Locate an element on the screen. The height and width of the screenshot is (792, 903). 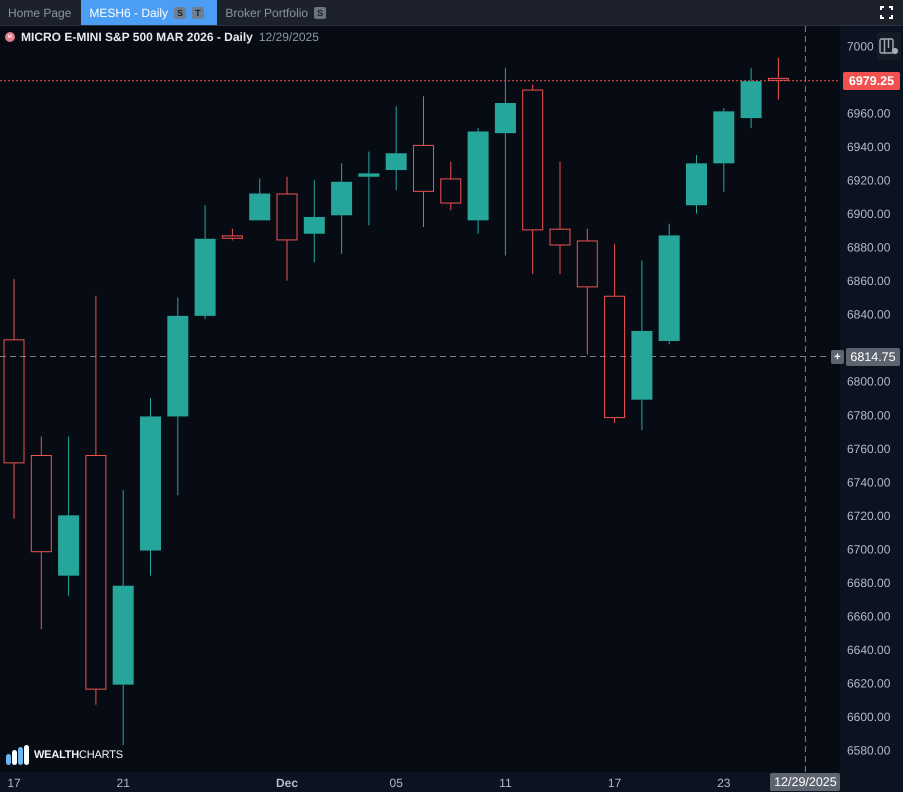
crosshair-add-button: + is located at coordinates (837, 357).